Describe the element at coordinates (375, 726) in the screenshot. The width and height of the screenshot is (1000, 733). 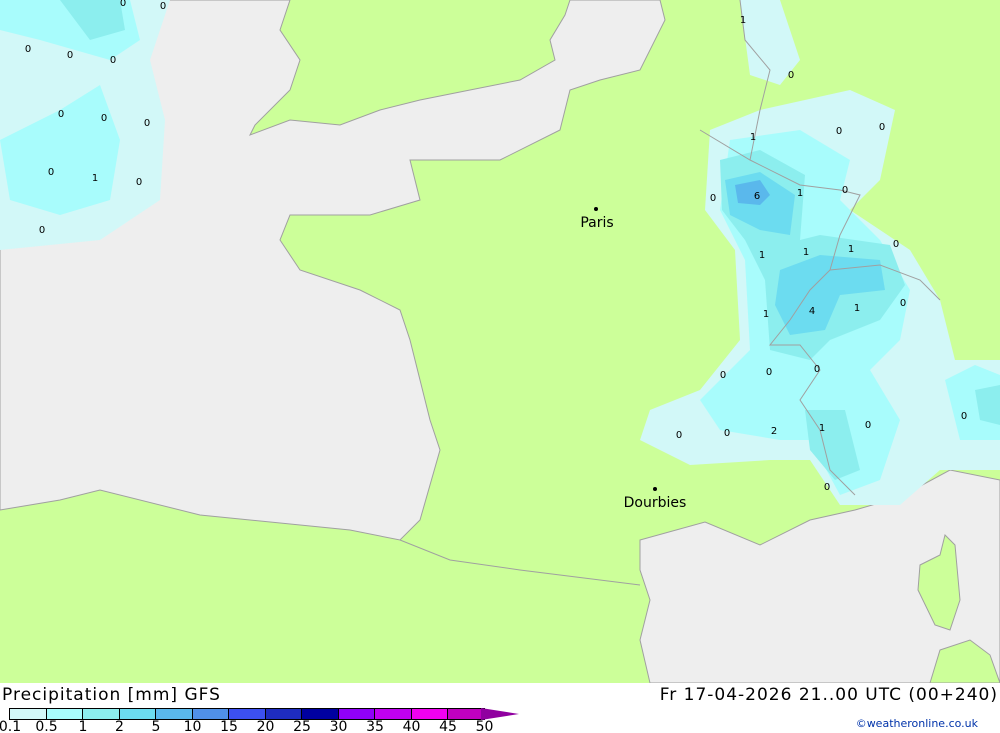
I see `legend-tick-label: 35` at that location.